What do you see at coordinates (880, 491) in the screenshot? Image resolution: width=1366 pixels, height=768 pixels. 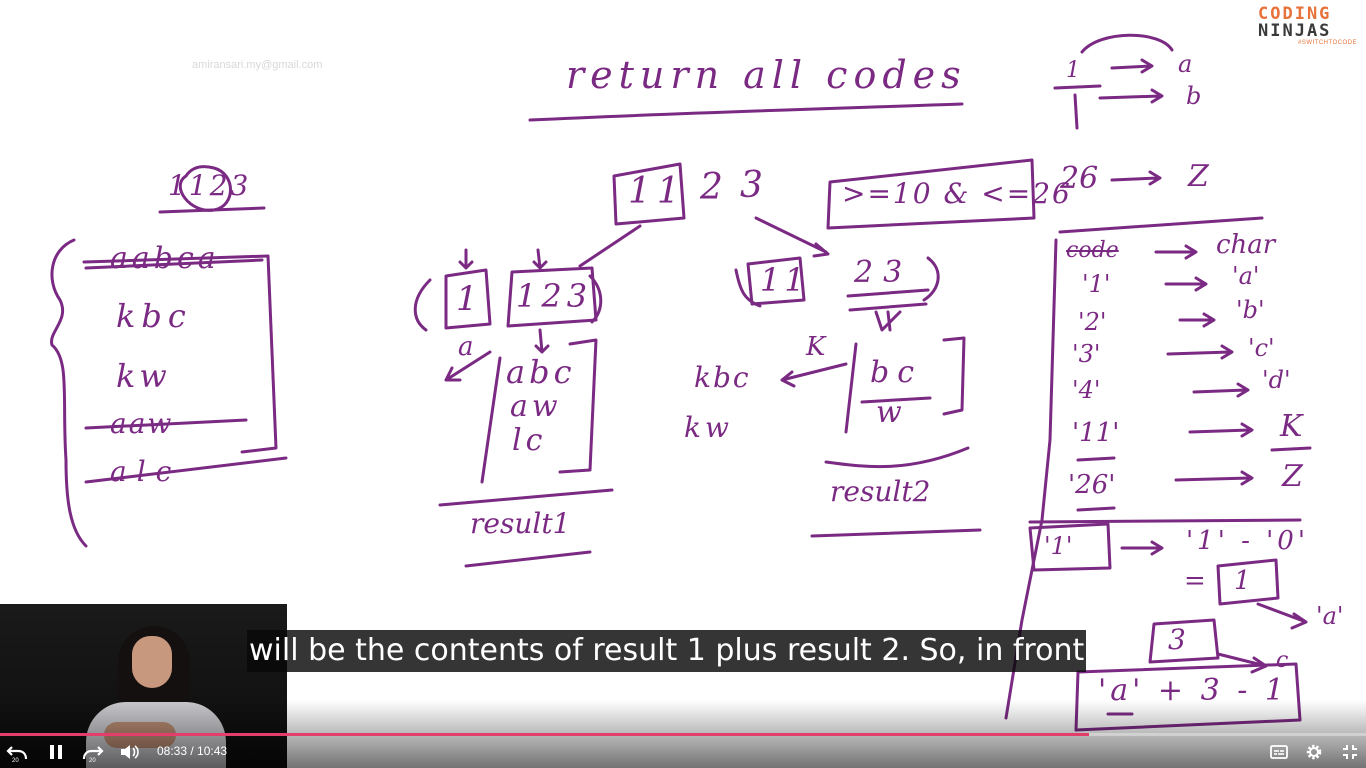 I see `result-label: result2` at bounding box center [880, 491].